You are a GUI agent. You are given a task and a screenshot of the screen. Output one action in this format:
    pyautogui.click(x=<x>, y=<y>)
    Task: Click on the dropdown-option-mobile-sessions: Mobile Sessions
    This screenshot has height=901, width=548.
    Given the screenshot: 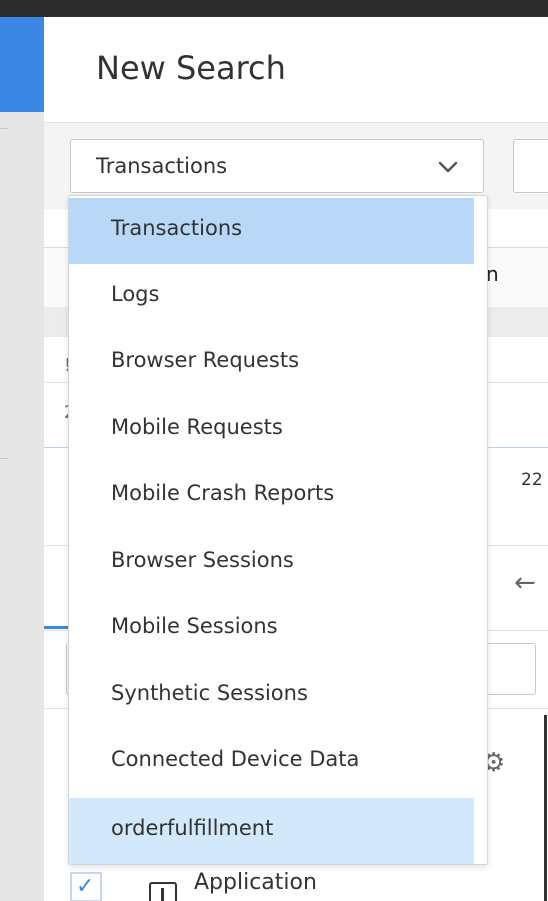 What is the action you would take?
    pyautogui.click(x=271, y=629)
    